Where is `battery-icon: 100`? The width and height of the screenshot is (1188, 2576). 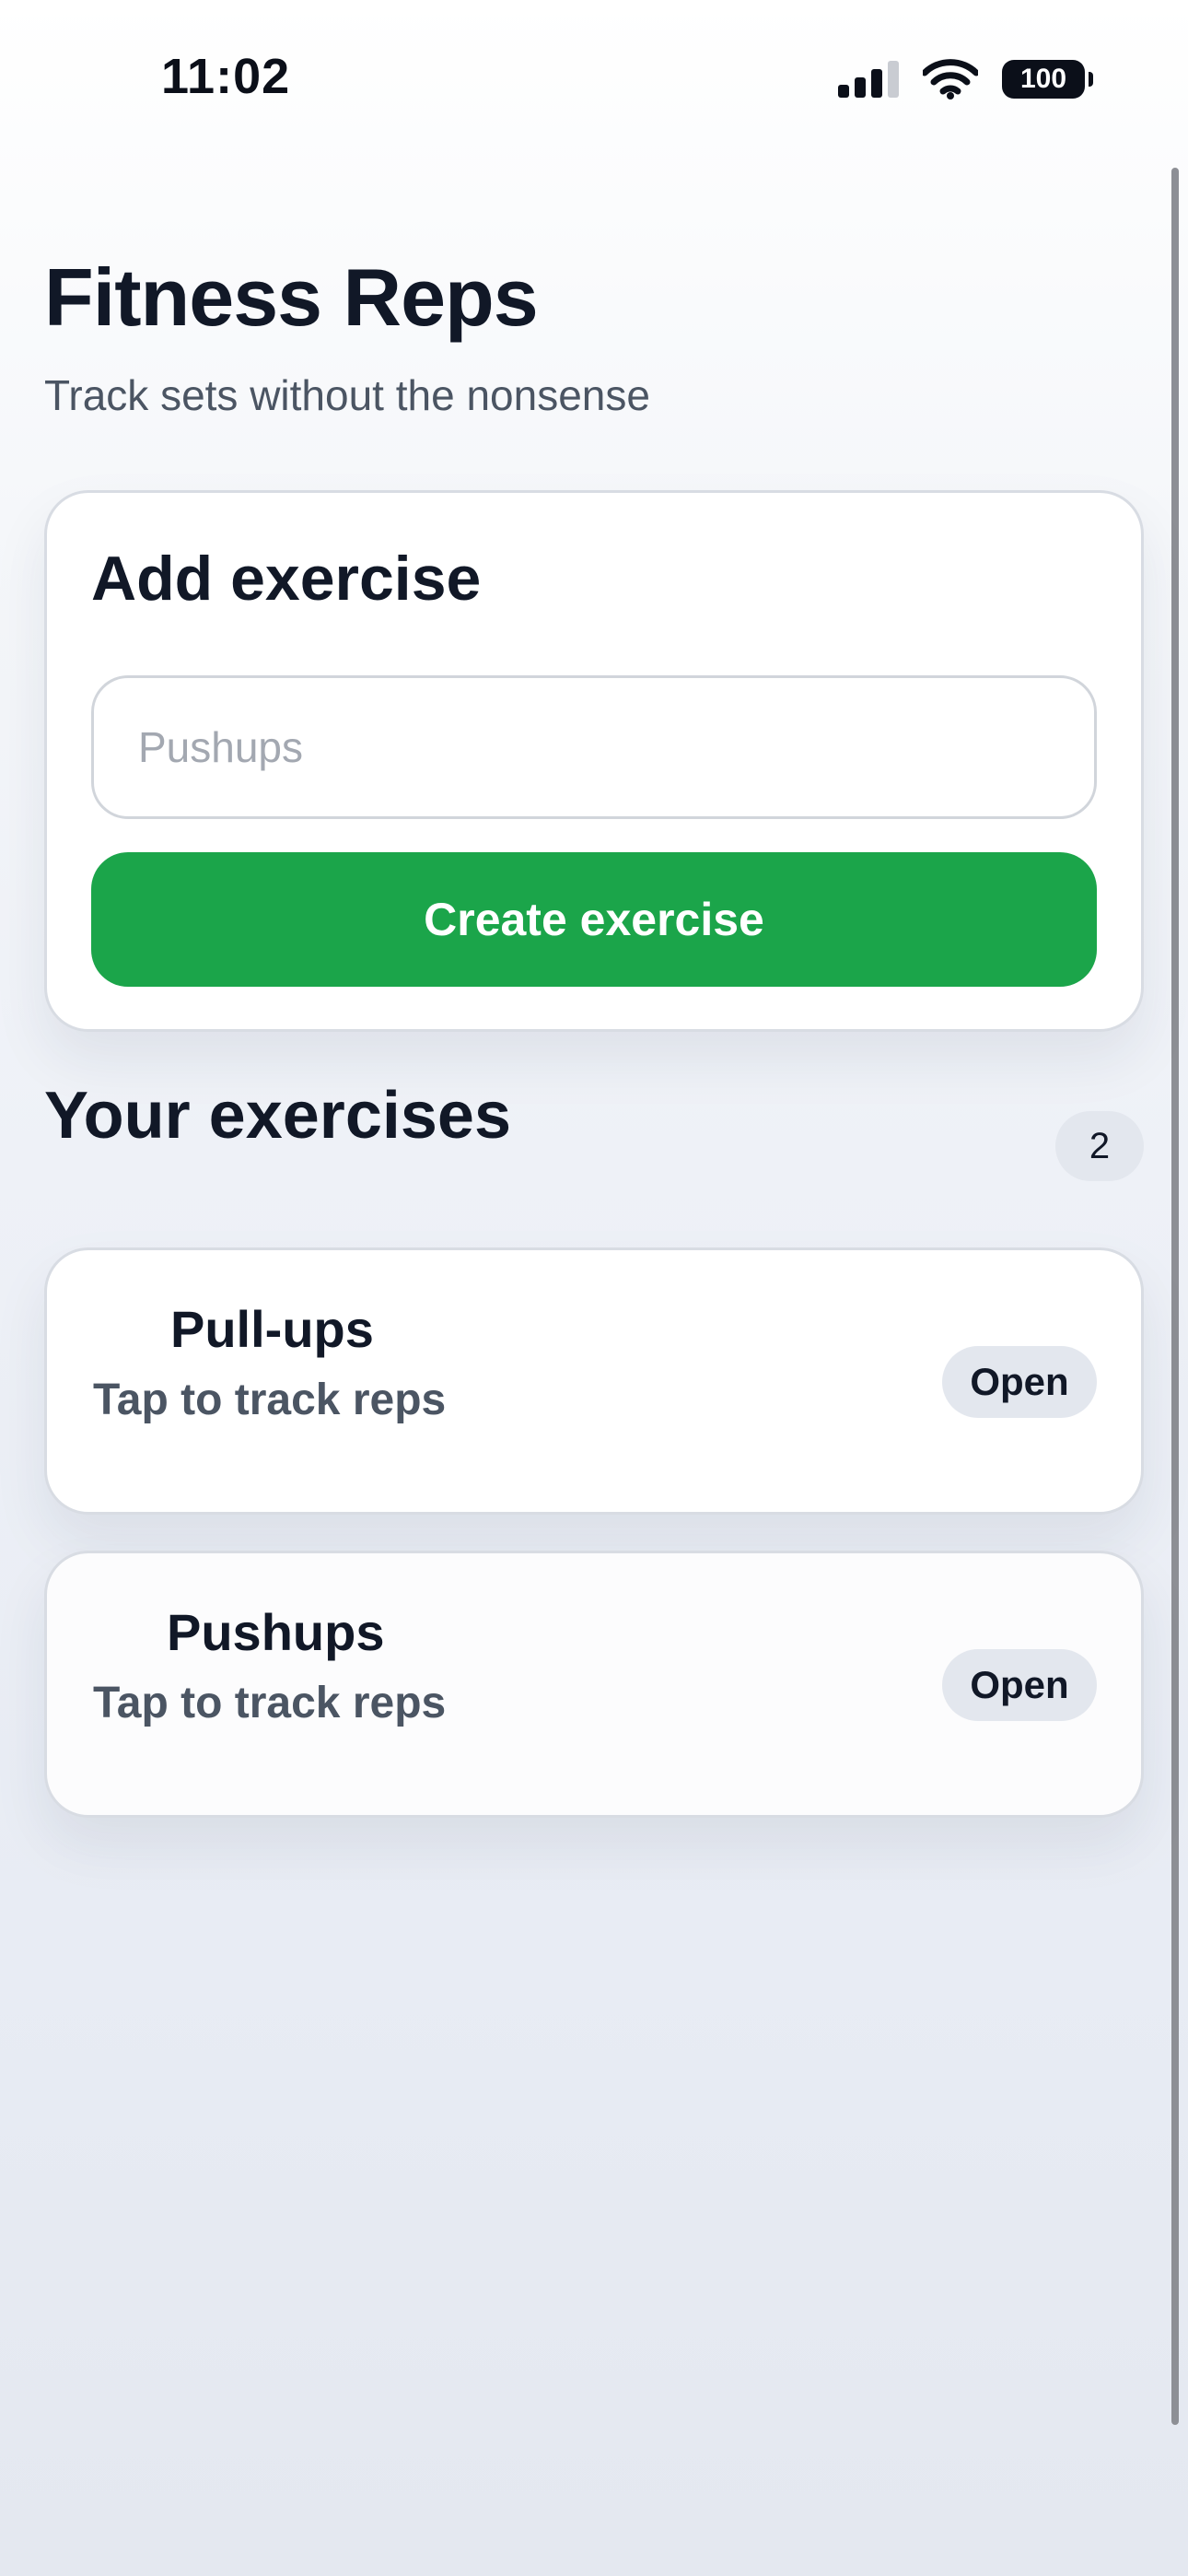 battery-icon: 100 is located at coordinates (1047, 79).